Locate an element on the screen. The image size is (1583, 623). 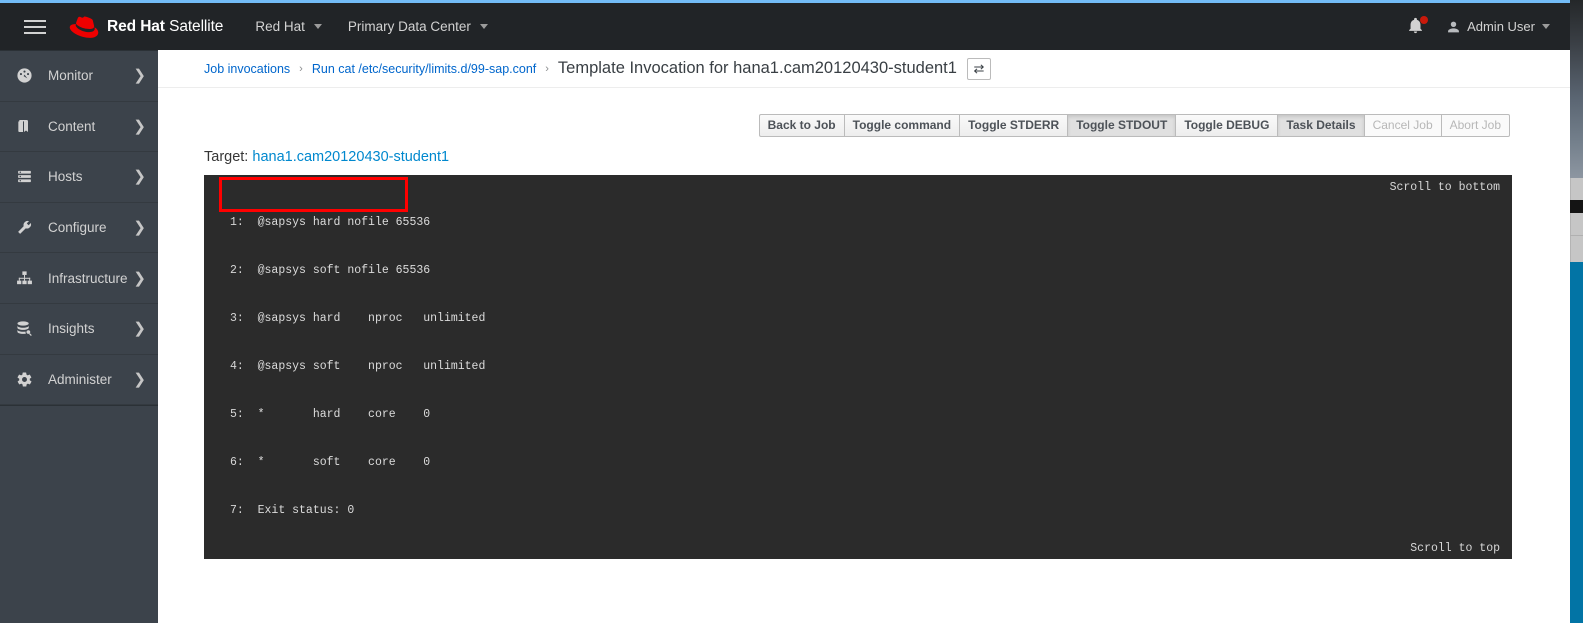
sidebar-item-label: Administer is located at coordinates (80, 379).